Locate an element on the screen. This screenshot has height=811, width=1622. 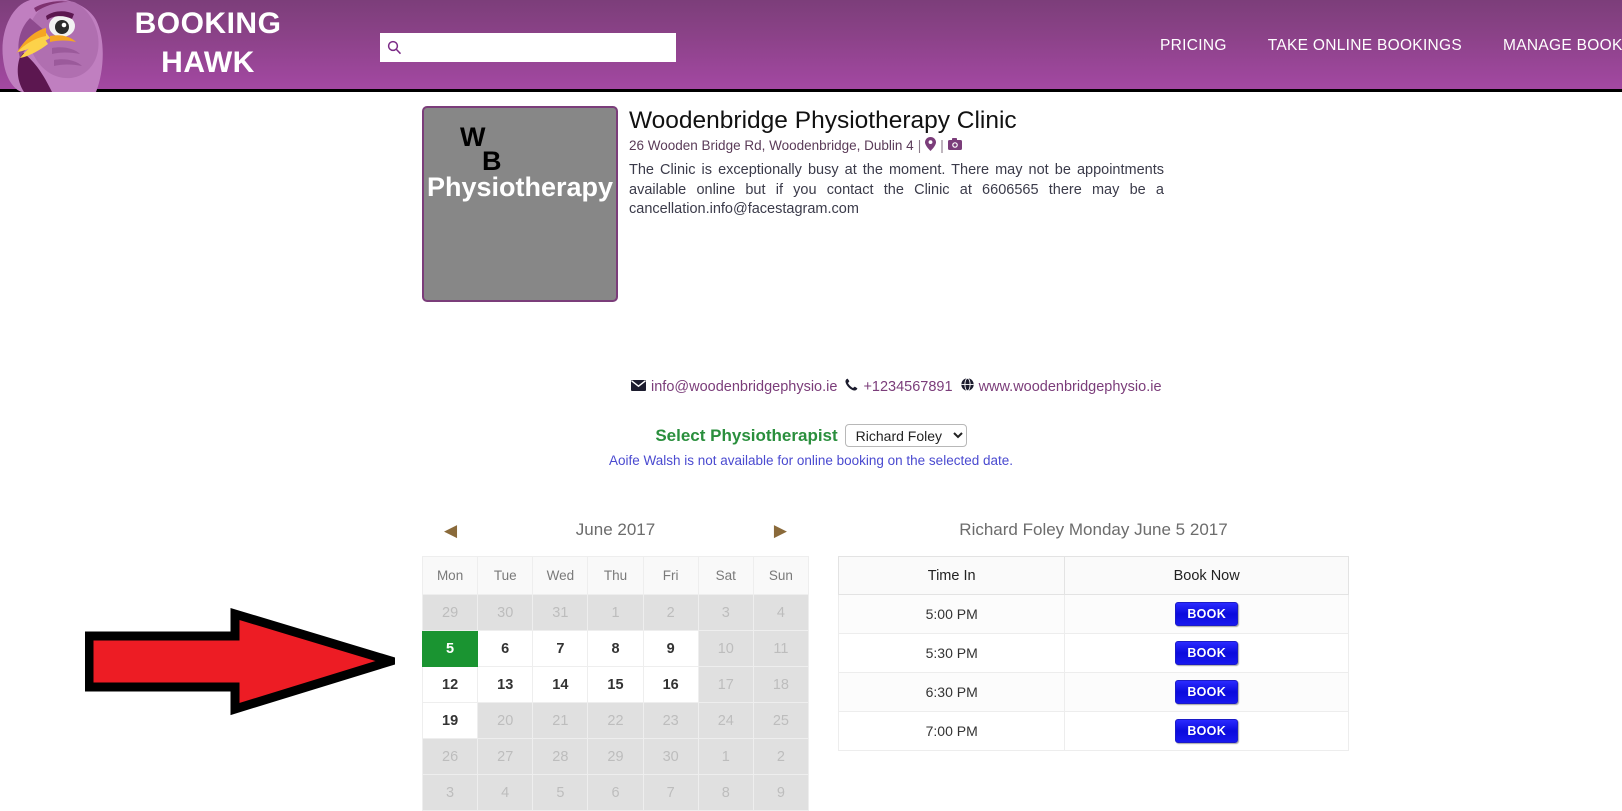
physiotherapist-select: Richard Foley Aoife Walsh is located at coordinates (905, 435).